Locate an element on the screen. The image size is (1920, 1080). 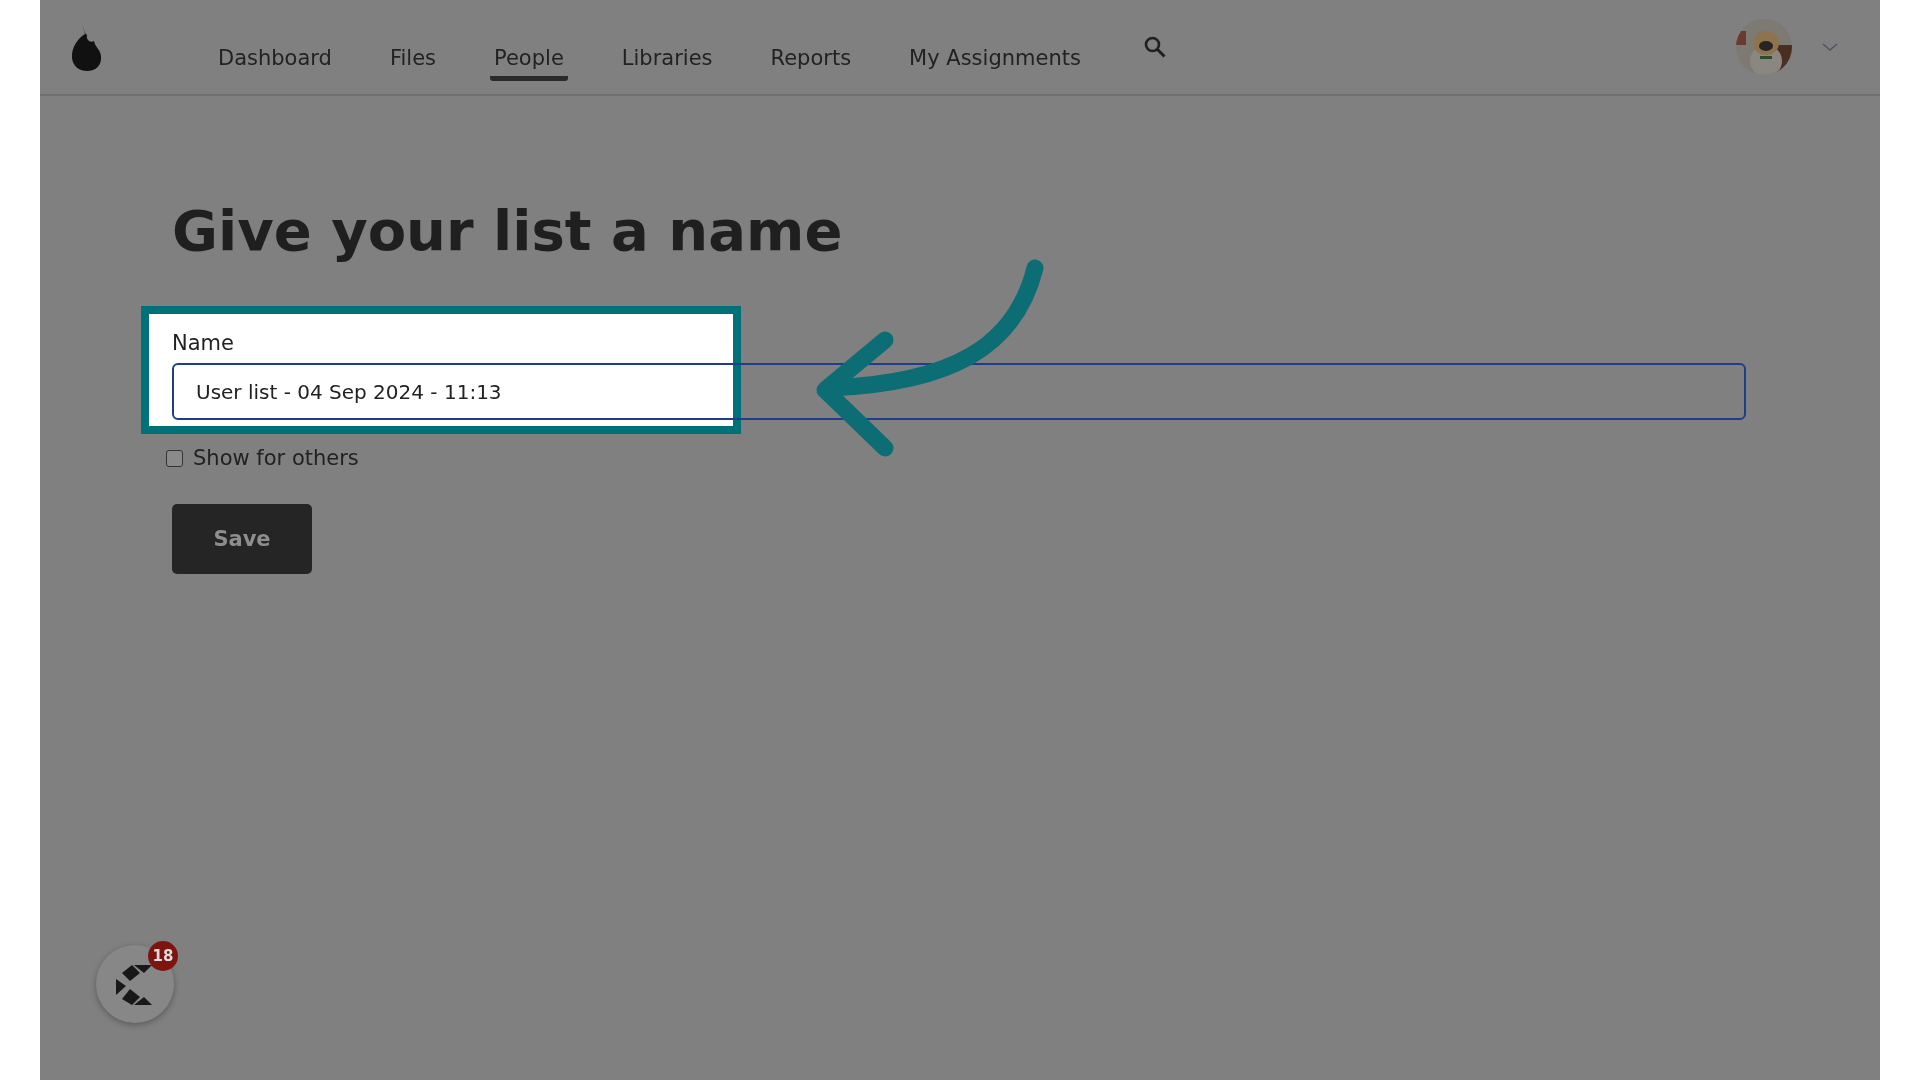
nav-tab: Dashboard is located at coordinates (275, 56).